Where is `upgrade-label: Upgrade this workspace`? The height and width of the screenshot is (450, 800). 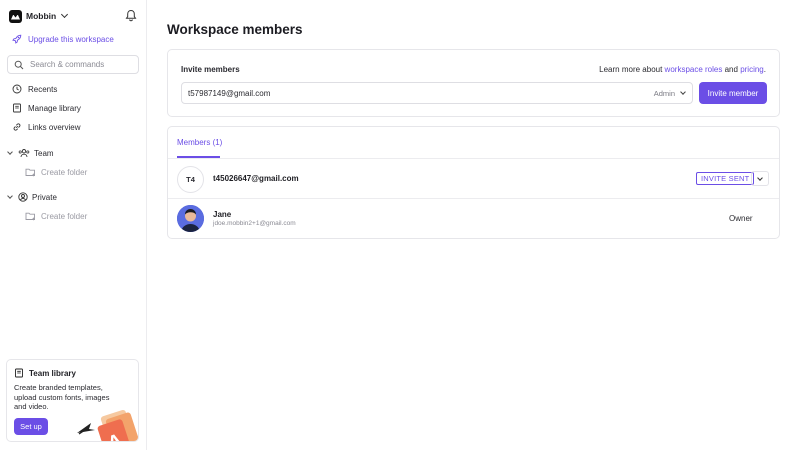 upgrade-label: Upgrade this workspace is located at coordinates (71, 39).